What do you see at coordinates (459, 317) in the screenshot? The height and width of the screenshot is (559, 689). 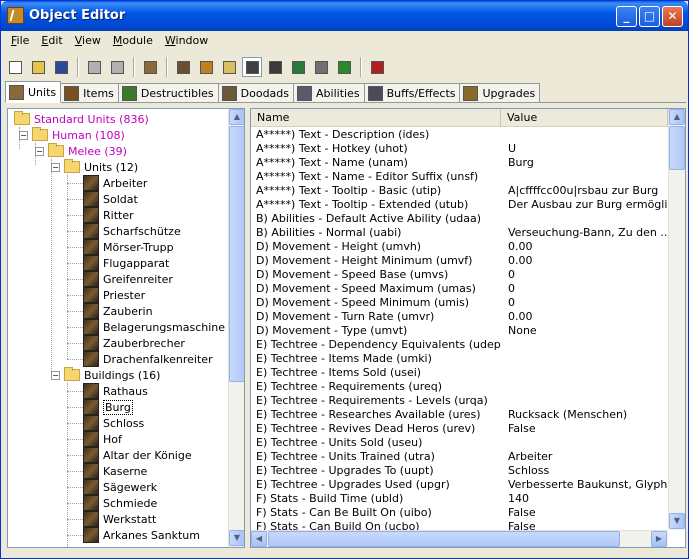 I see `field-row: D) Movement - Turn Rate (umvr) 0.00` at bounding box center [459, 317].